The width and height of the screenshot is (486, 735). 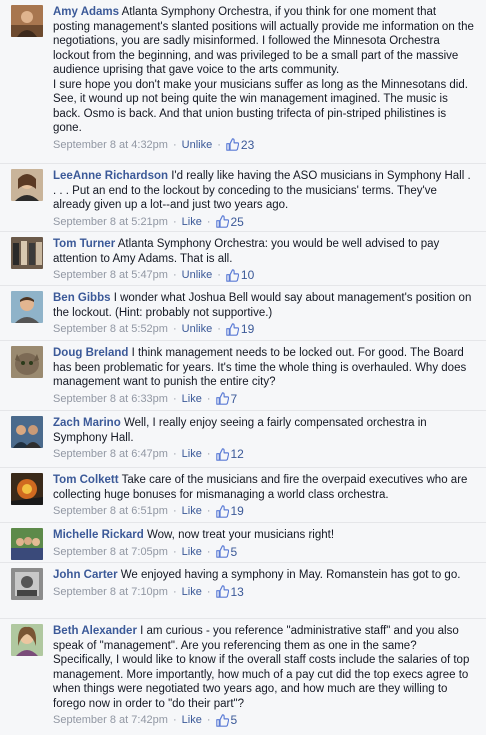 I want to click on comment-author-link: Zach Marino, so click(x=87, y=423).